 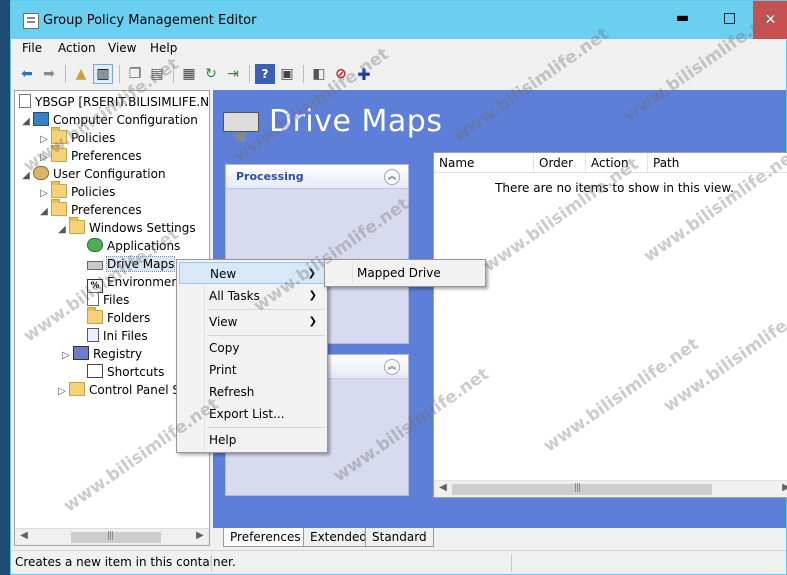 I want to click on menu-item-all-tasks: All Tasks ❯, so click(x=252, y=296).